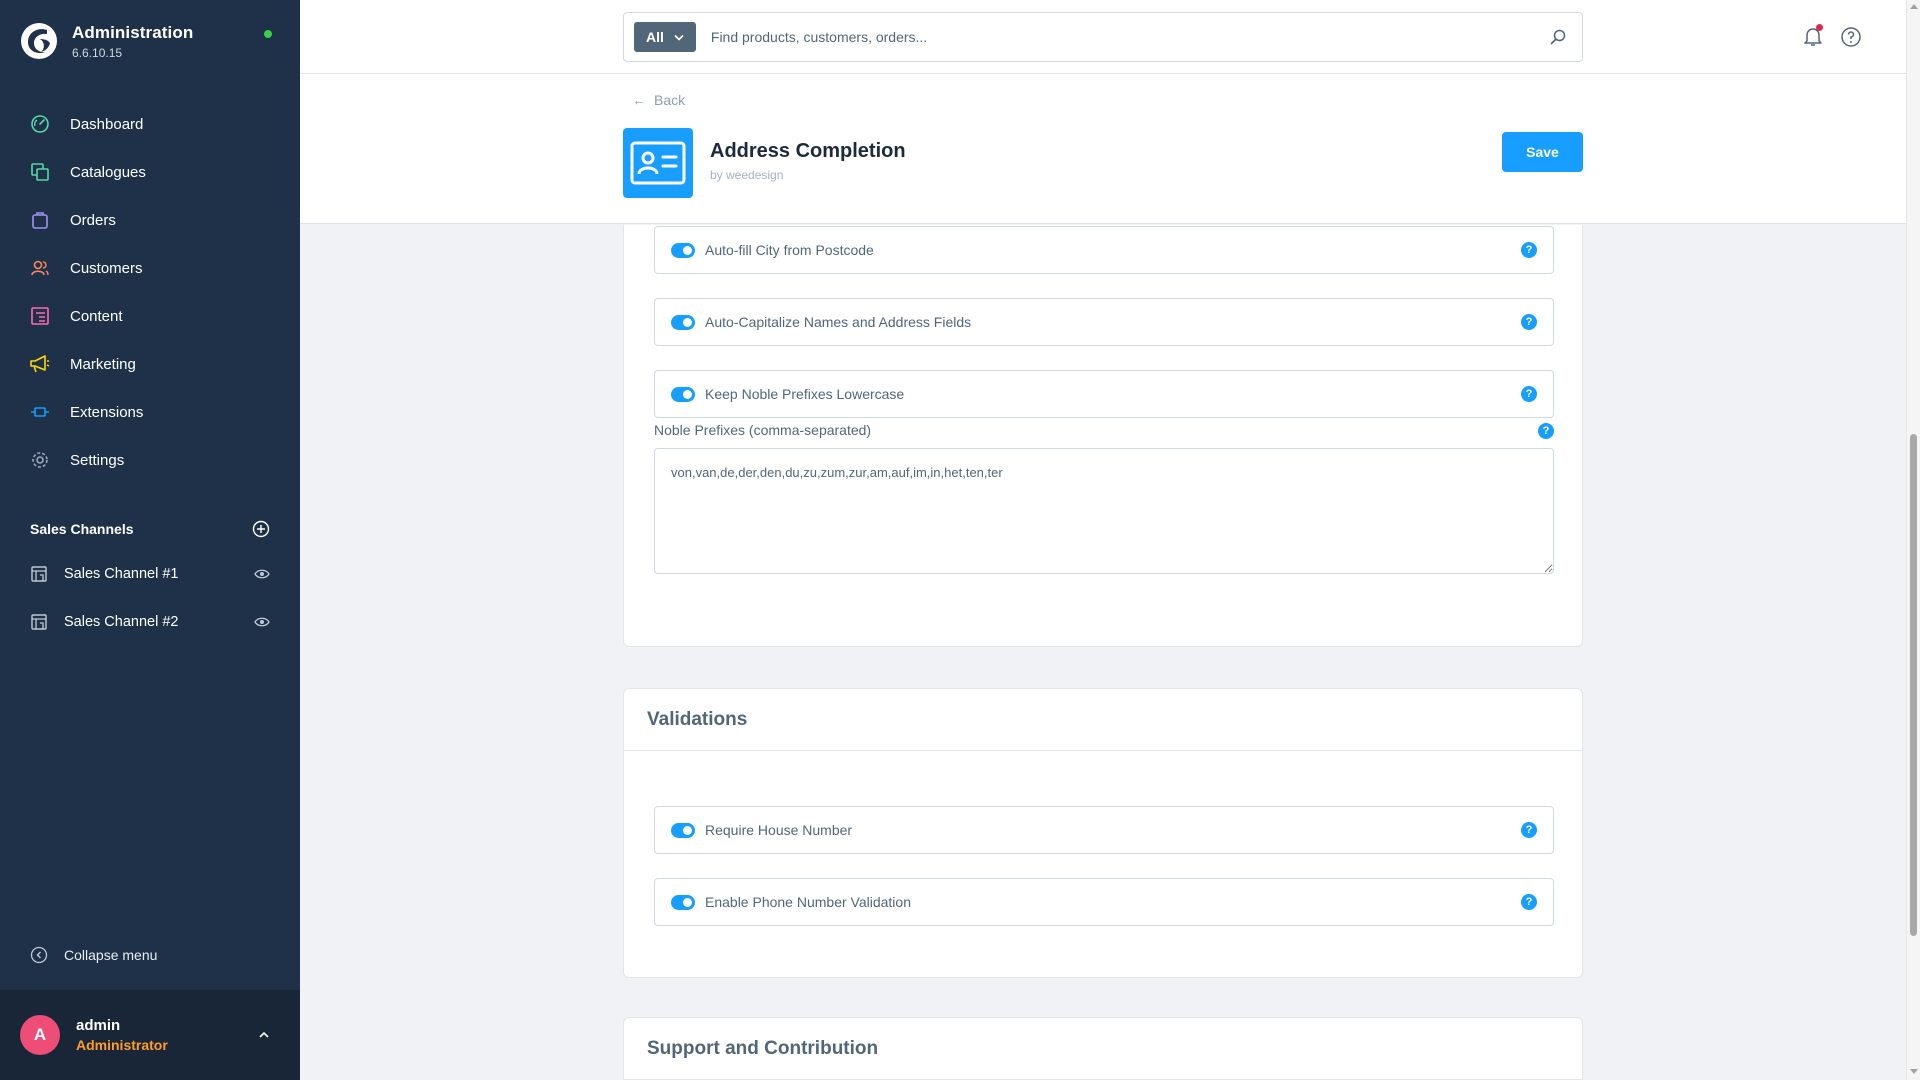 The image size is (1920, 1080). What do you see at coordinates (108, 172) in the screenshot?
I see `nav-label: Catalogues` at bounding box center [108, 172].